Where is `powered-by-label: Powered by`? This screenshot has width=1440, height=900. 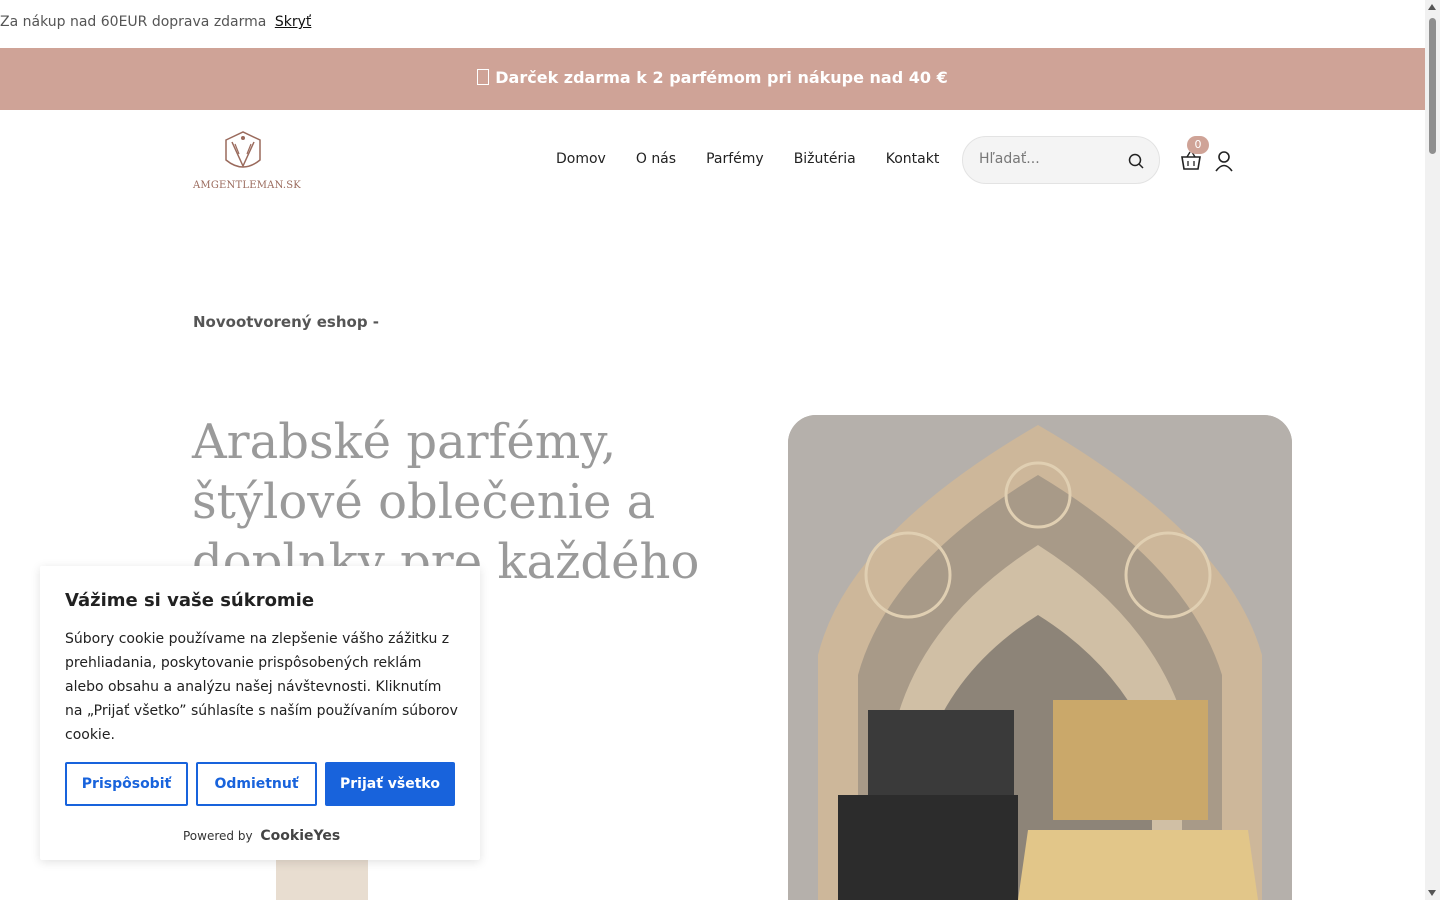 powered-by-label: Powered by is located at coordinates (218, 836).